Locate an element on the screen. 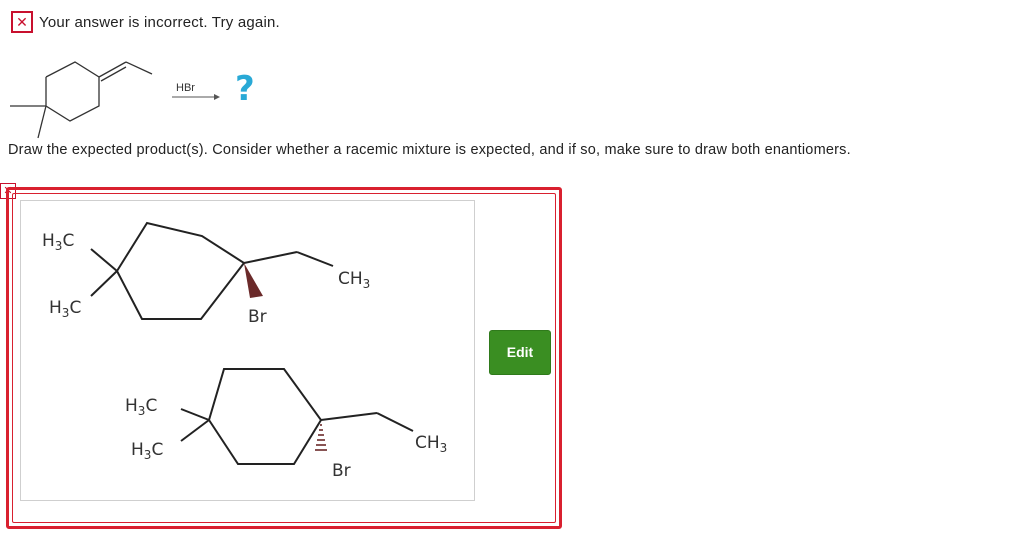 This screenshot has width=1024, height=547. product-structure-1: H3C H3C CH3 Br is located at coordinates (206, 274).